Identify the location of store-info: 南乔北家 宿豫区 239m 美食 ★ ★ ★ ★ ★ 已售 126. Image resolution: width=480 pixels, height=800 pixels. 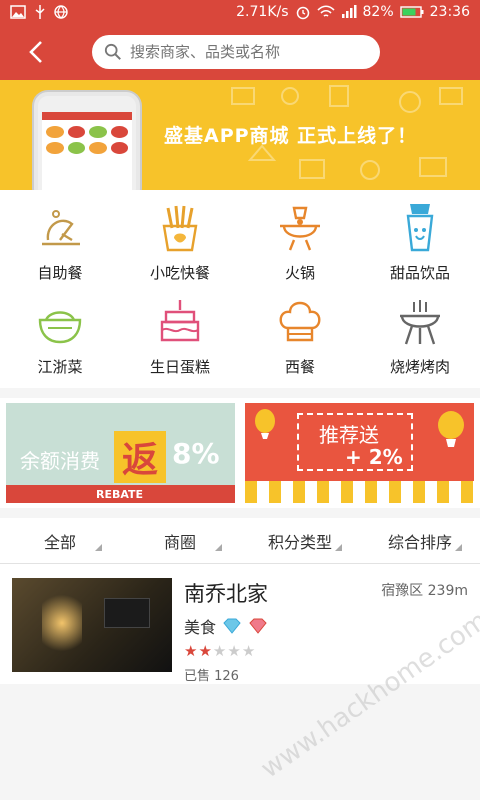
(326, 631).